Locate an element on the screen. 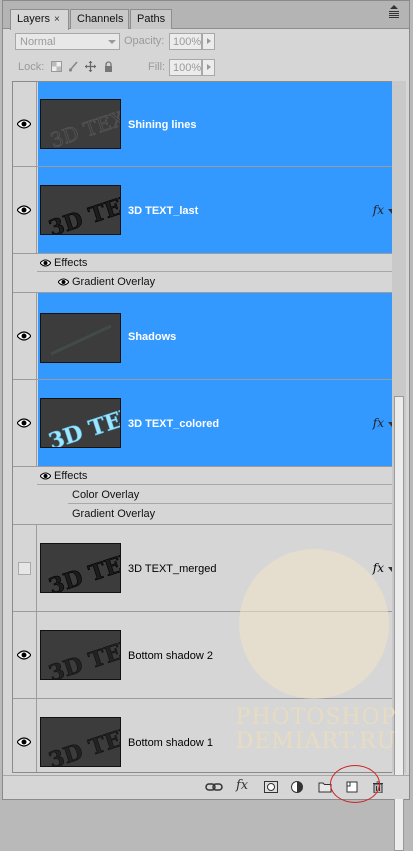 This screenshot has height=851, width=413. layer-name: 3D TEXT_merged is located at coordinates (172, 569).